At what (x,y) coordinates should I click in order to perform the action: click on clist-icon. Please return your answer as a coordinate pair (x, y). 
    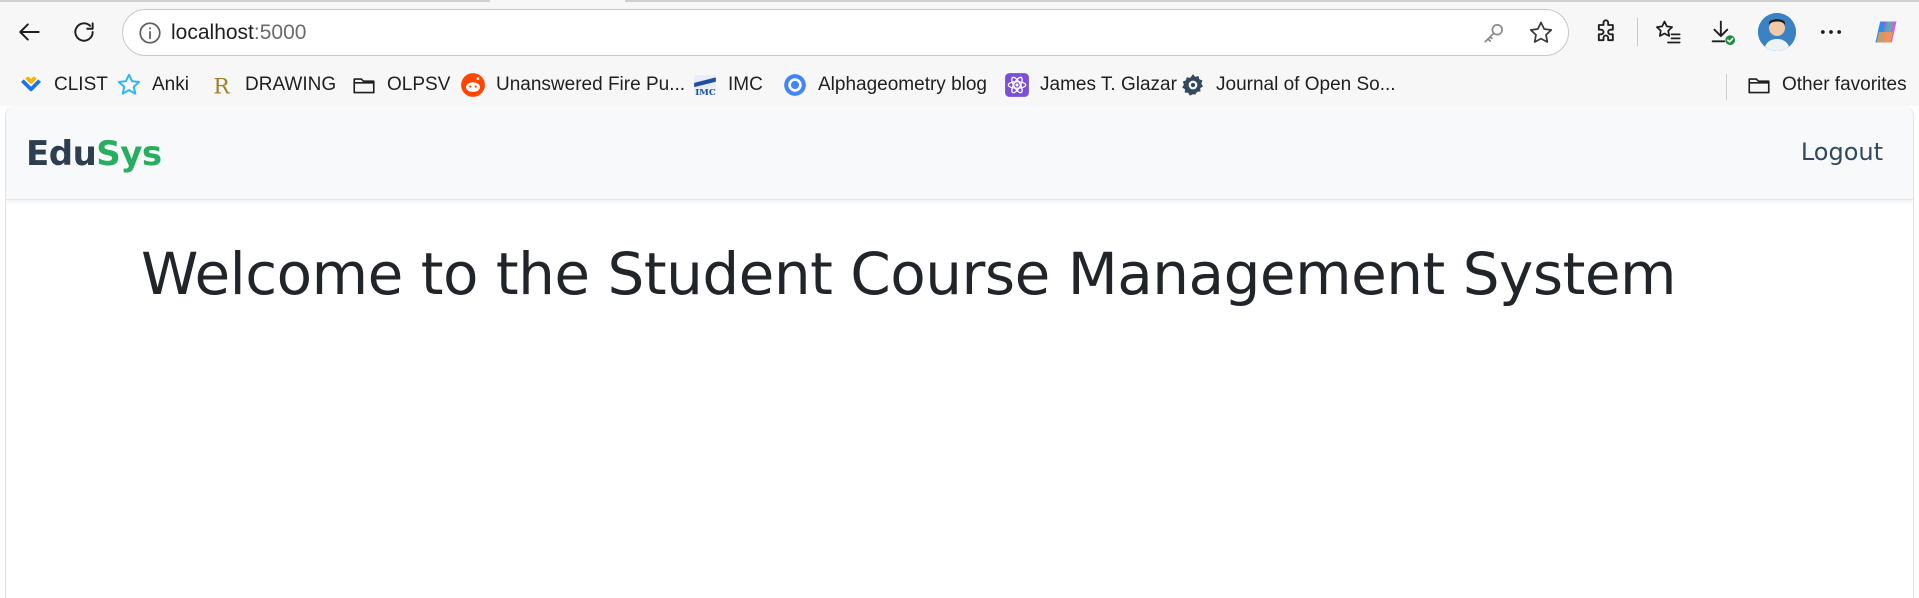
    Looking at the image, I should click on (31, 85).